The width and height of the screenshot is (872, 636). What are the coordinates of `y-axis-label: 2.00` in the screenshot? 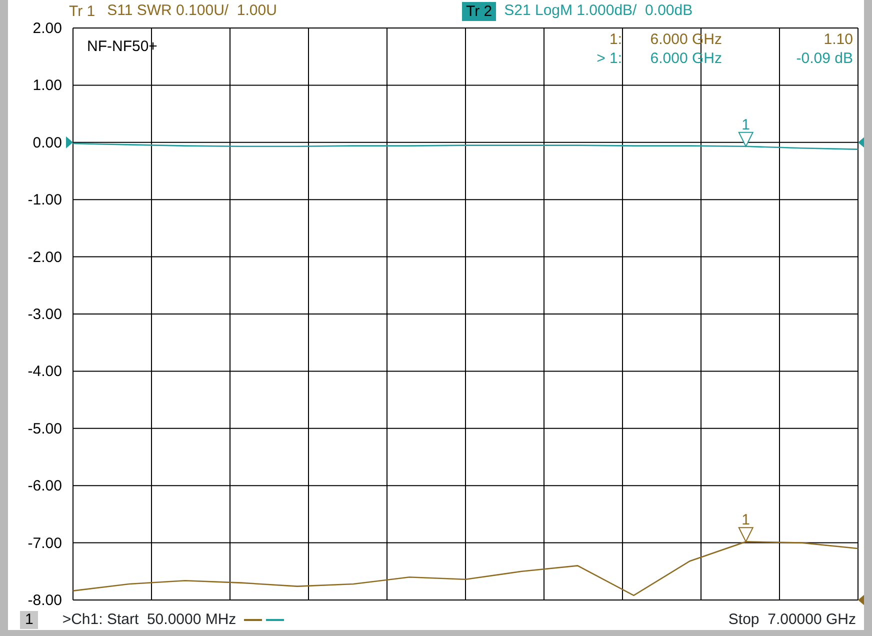 It's located at (47, 28).